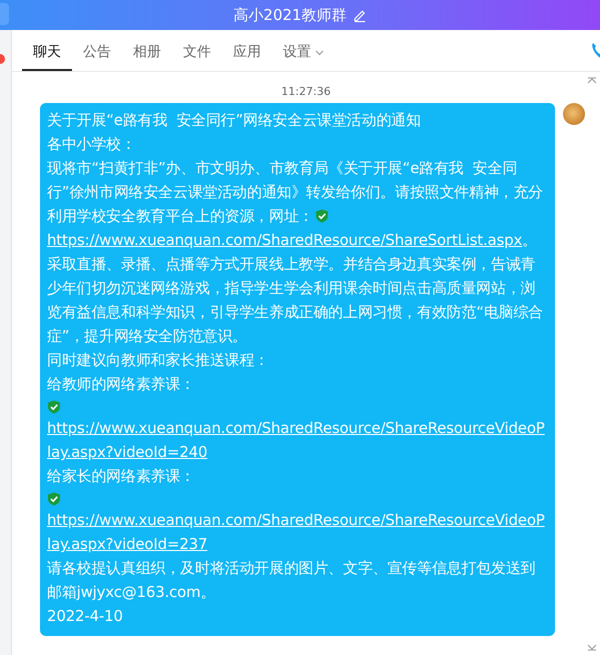  I want to click on avatar, so click(574, 114).